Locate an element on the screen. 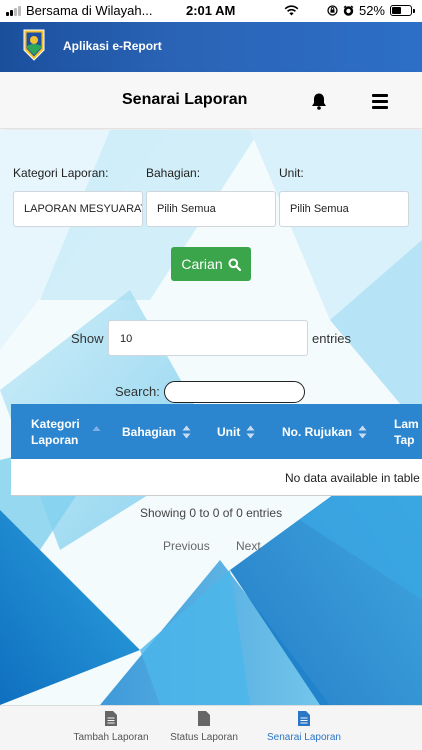  bahagian-label: Bahagian: is located at coordinates (173, 173).